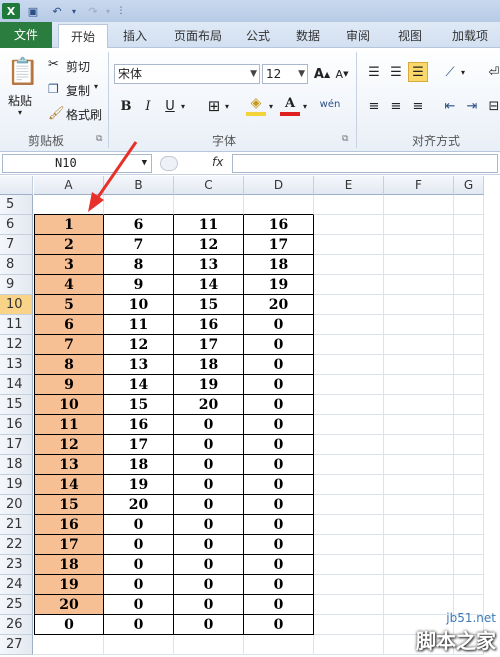  I want to click on row-header-10: 10, so click(16, 305).